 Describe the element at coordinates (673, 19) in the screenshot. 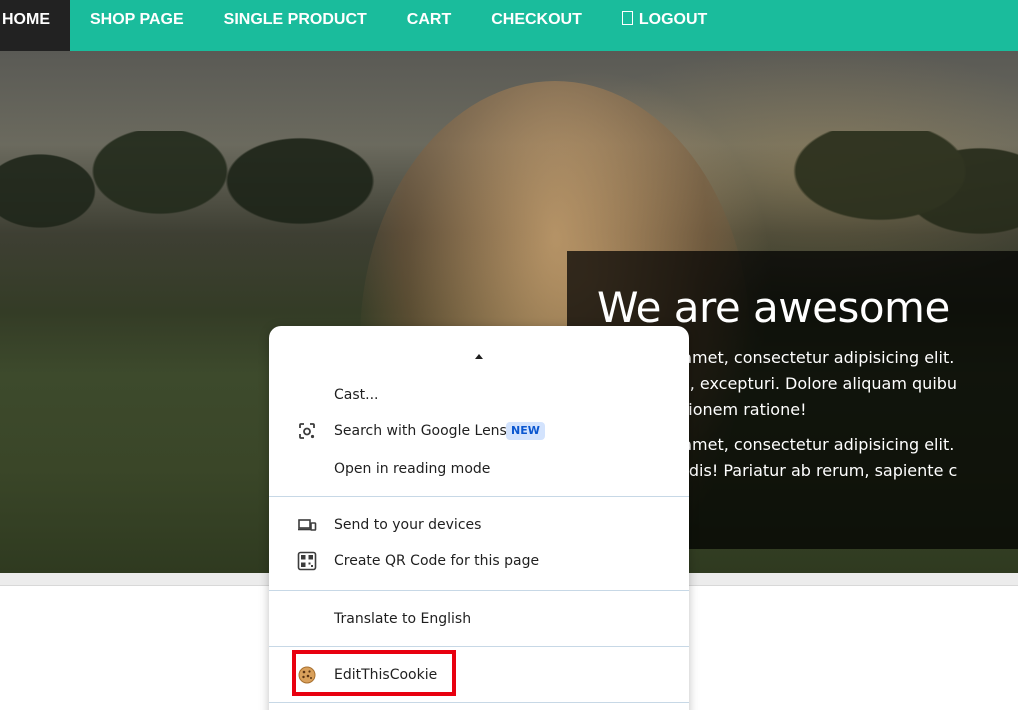

I see `nav-logout-label: LOGOUT` at that location.